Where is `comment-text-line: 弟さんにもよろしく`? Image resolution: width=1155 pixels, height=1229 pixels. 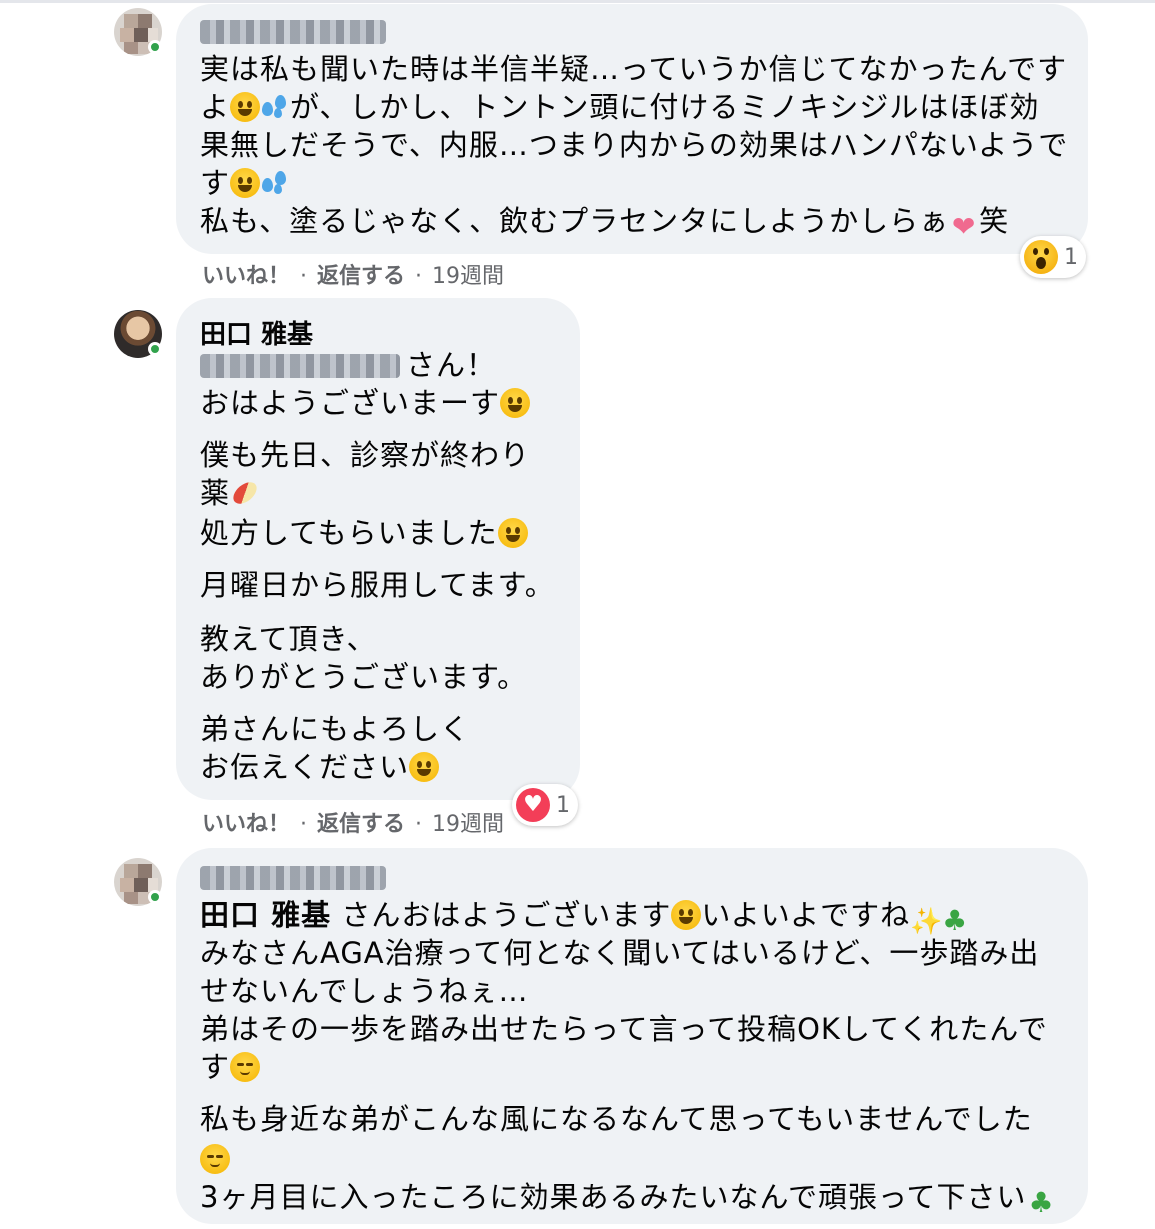 comment-text-line: 弟さんにもよろしく is located at coordinates (335, 729).